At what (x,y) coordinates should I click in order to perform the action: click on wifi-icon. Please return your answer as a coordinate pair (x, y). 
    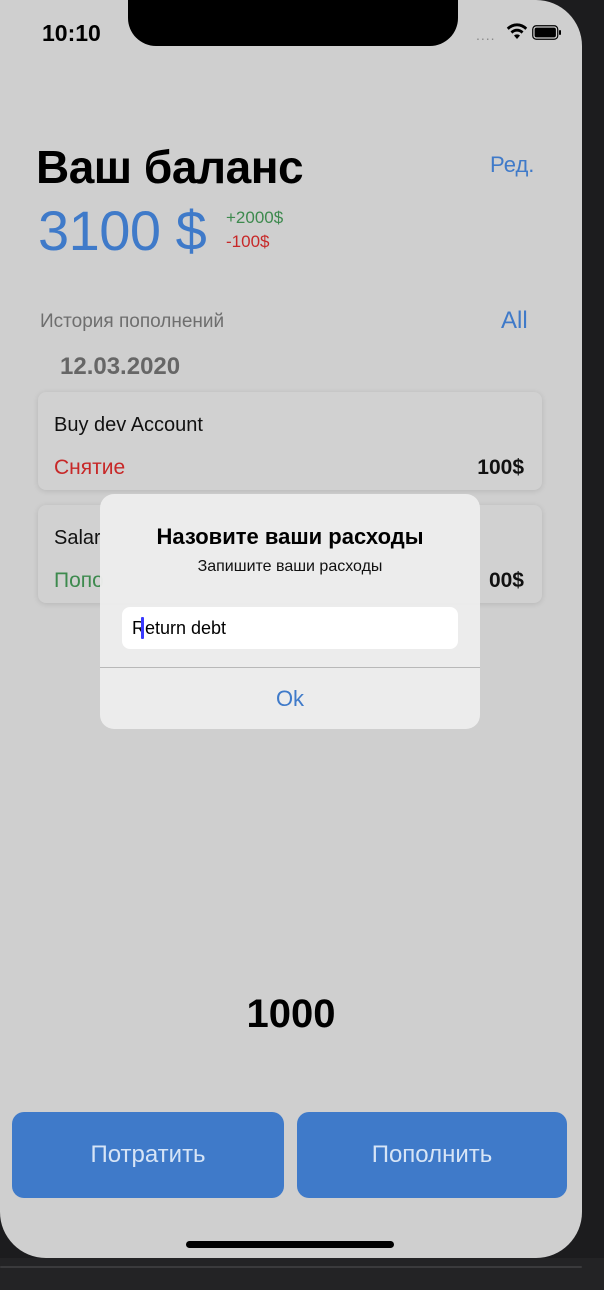
    Looking at the image, I should click on (517, 31).